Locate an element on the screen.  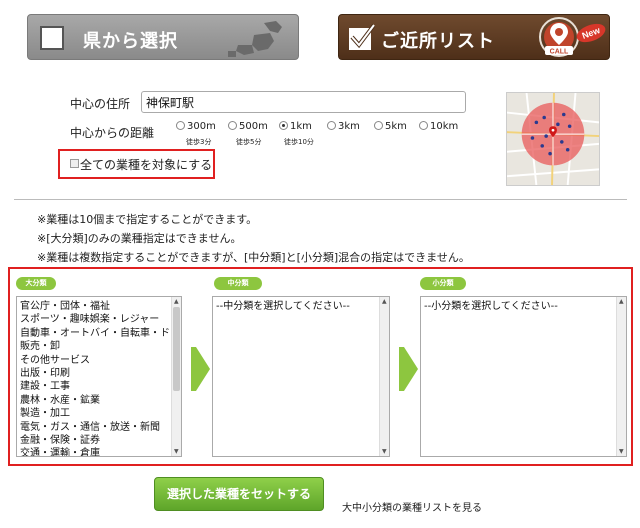
walk-time-300m: 徒歩3分 is located at coordinates (199, 142).